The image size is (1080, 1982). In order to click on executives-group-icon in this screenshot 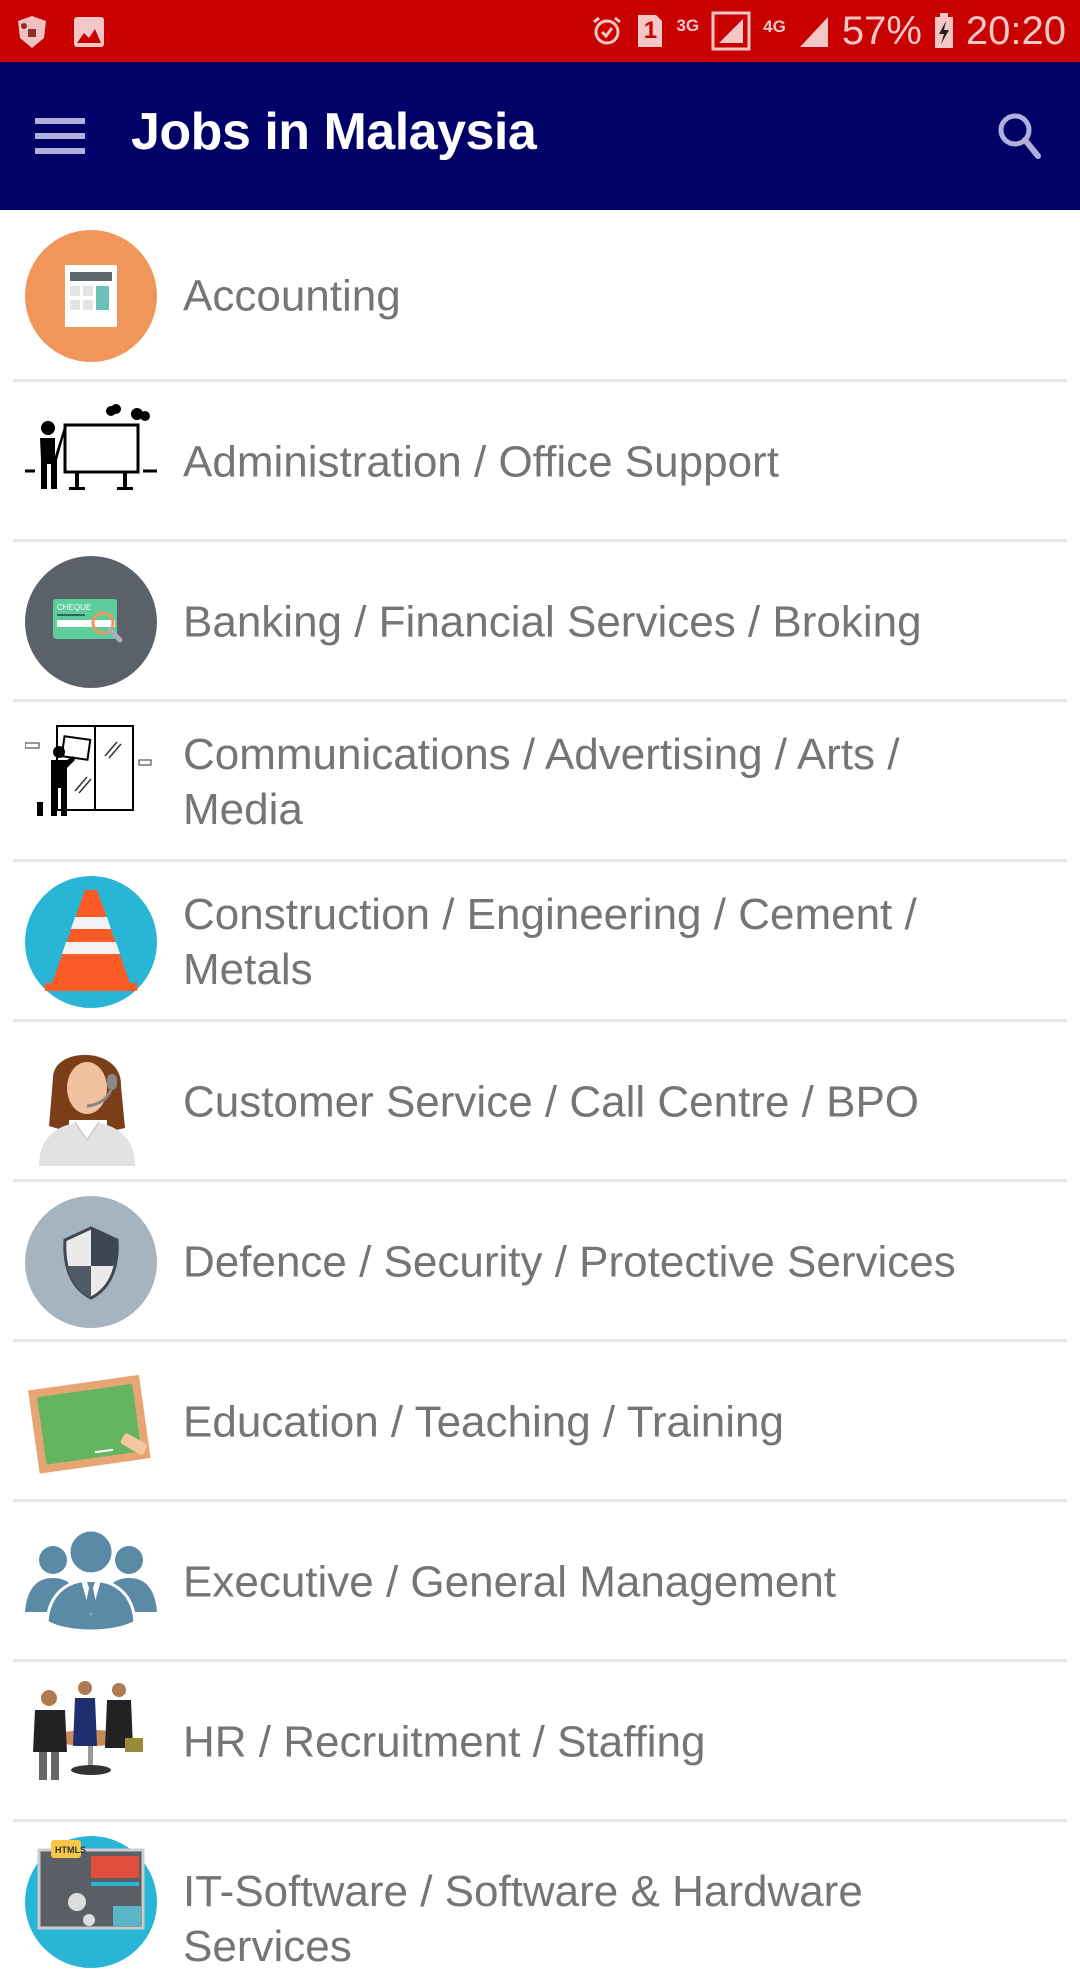, I will do `click(91, 1582)`.